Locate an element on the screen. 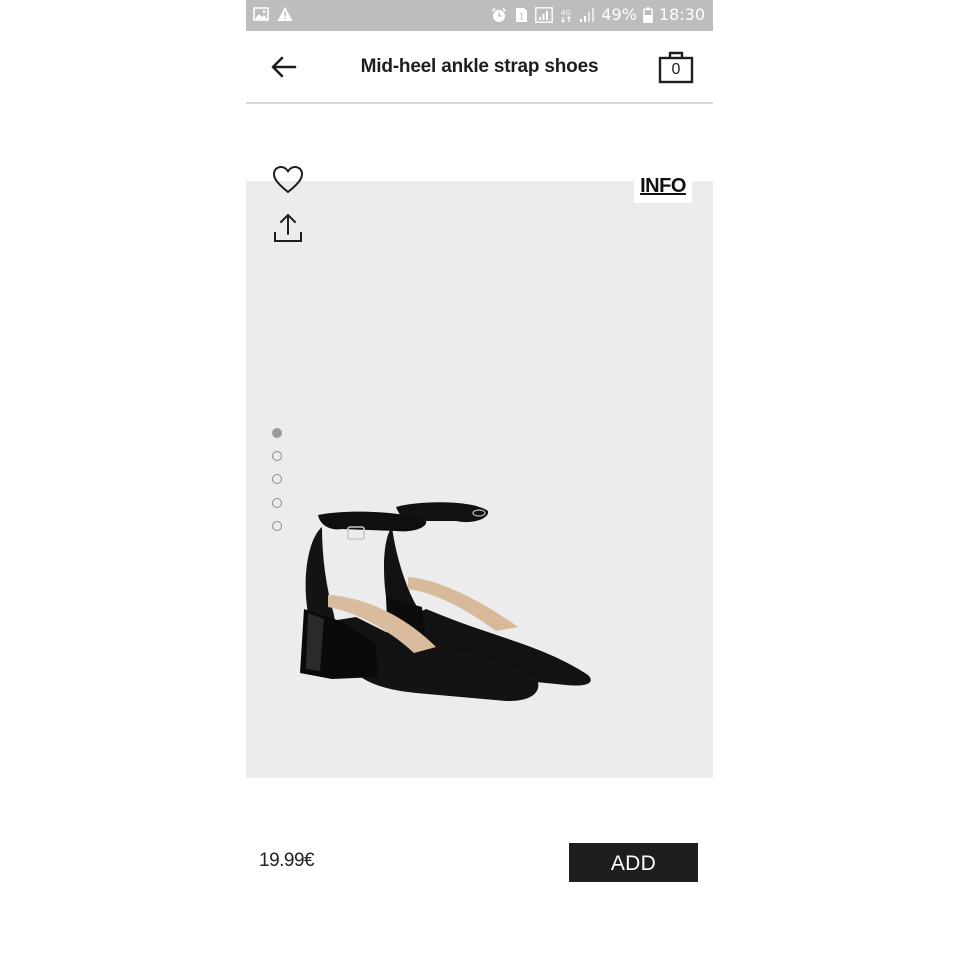  cart-button: 0 is located at coordinates (676, 67).